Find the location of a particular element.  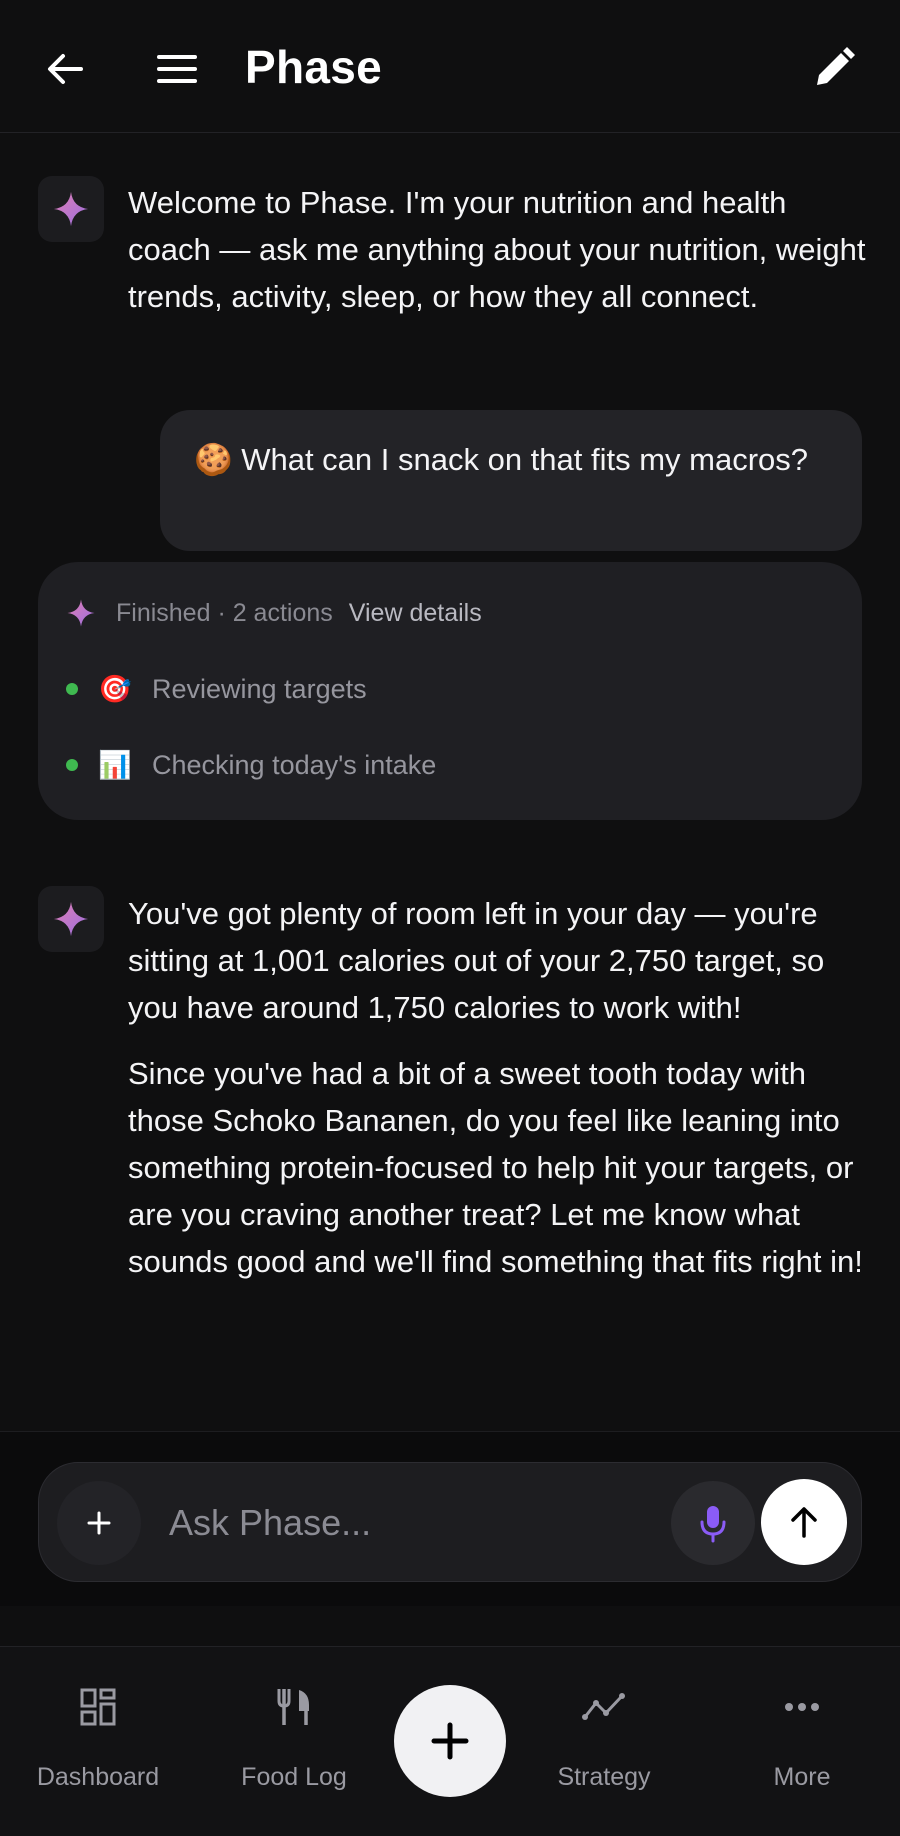

action-label: Reviewing targets is located at coordinates (259, 688).